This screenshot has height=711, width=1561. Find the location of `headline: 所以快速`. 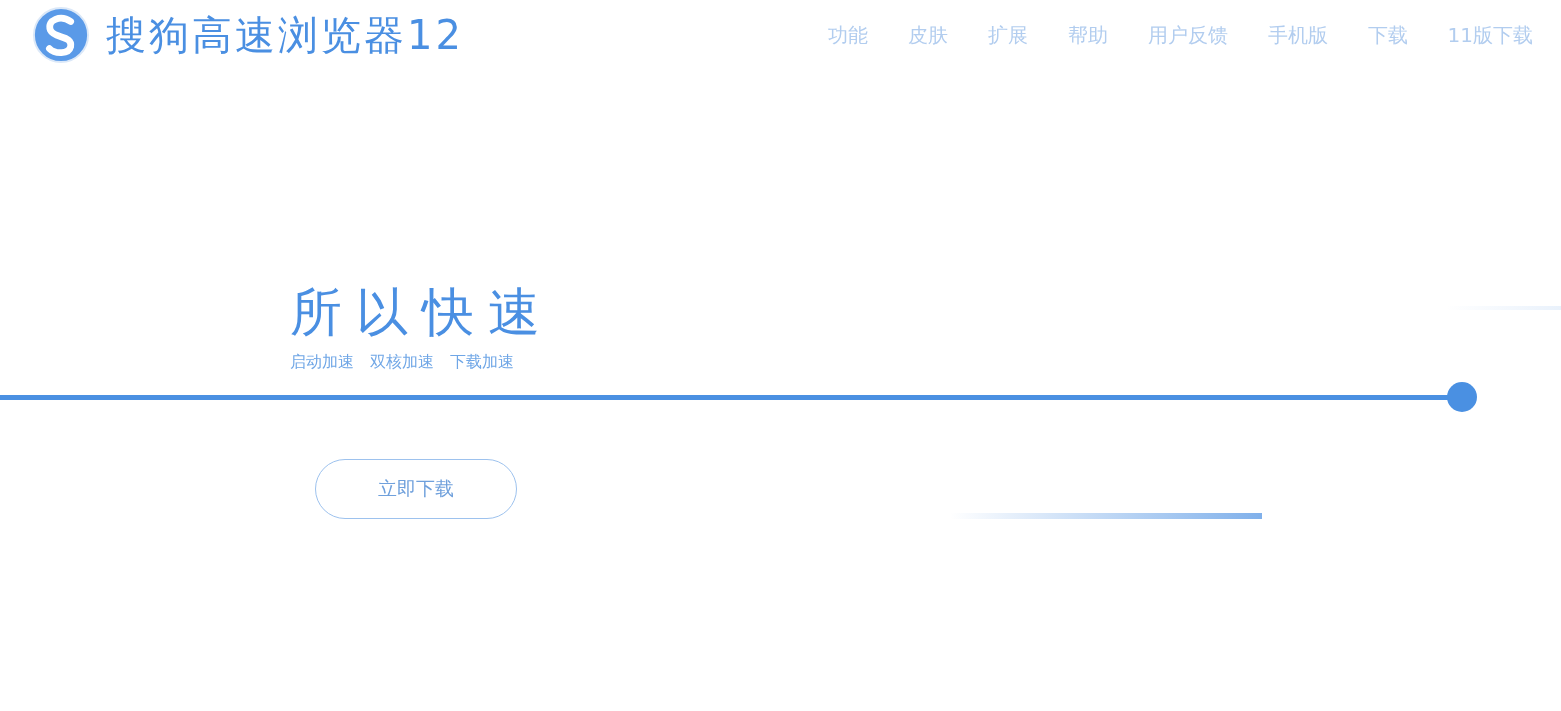

headline: 所以快速 is located at coordinates (422, 312).